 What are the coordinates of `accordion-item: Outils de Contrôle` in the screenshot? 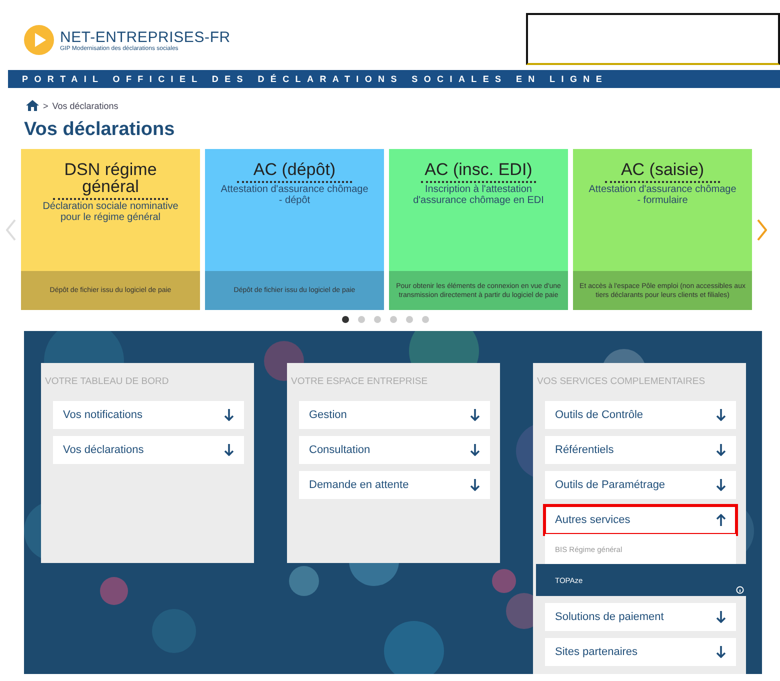 It's located at (640, 415).